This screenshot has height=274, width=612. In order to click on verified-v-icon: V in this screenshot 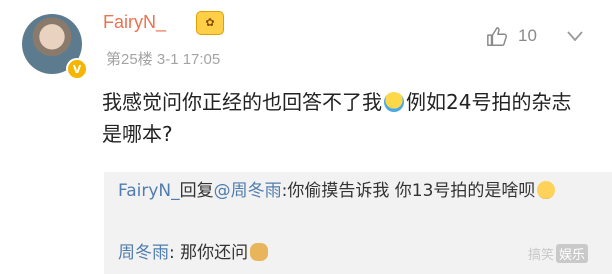, I will do `click(77, 69)`.